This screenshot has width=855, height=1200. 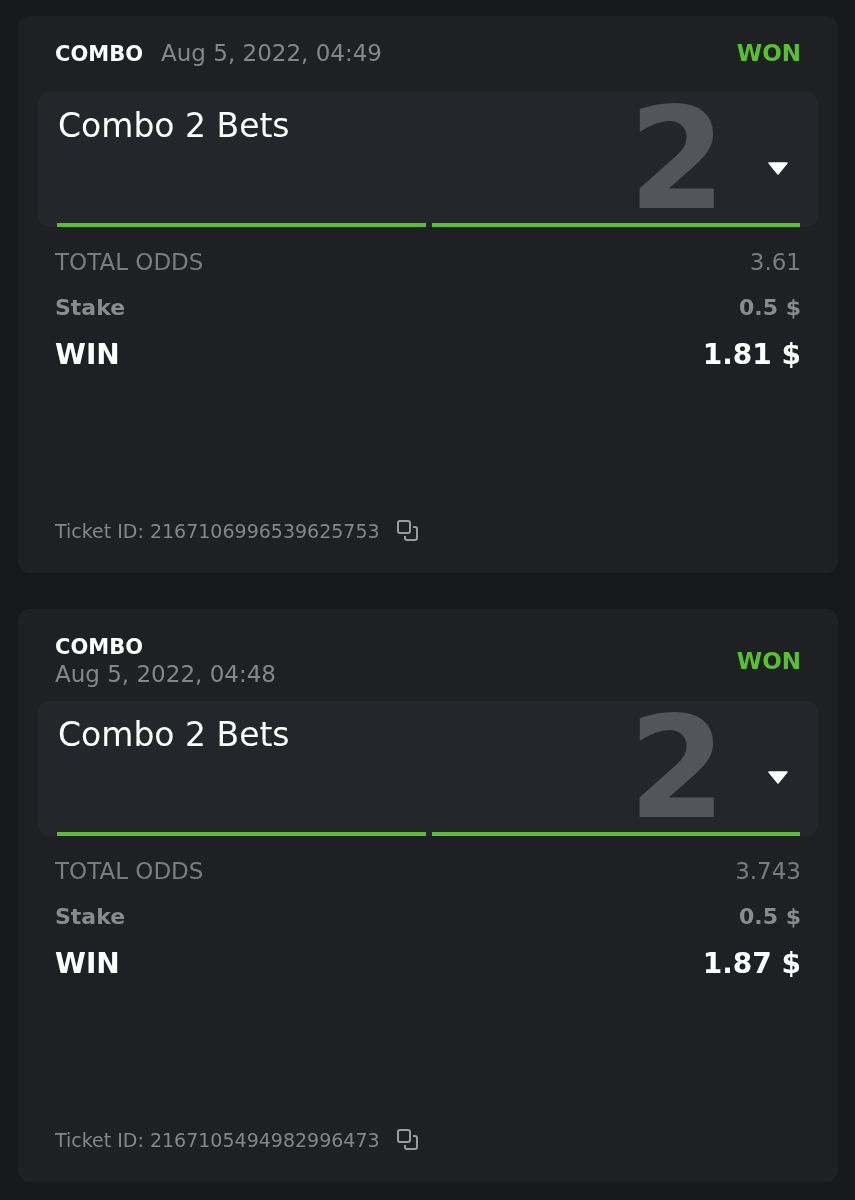 What do you see at coordinates (775, 262) in the screenshot?
I see `total-odds-value: 3.61` at bounding box center [775, 262].